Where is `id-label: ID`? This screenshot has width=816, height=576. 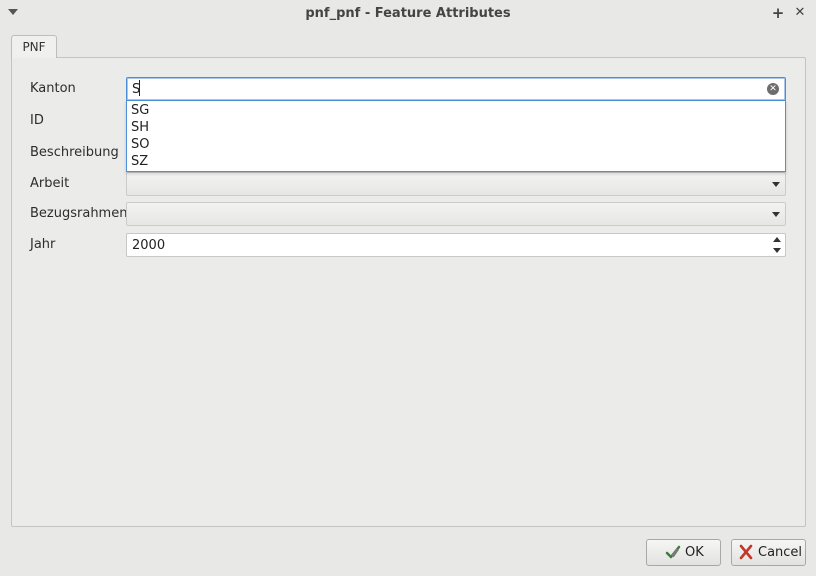
id-label: ID is located at coordinates (37, 120).